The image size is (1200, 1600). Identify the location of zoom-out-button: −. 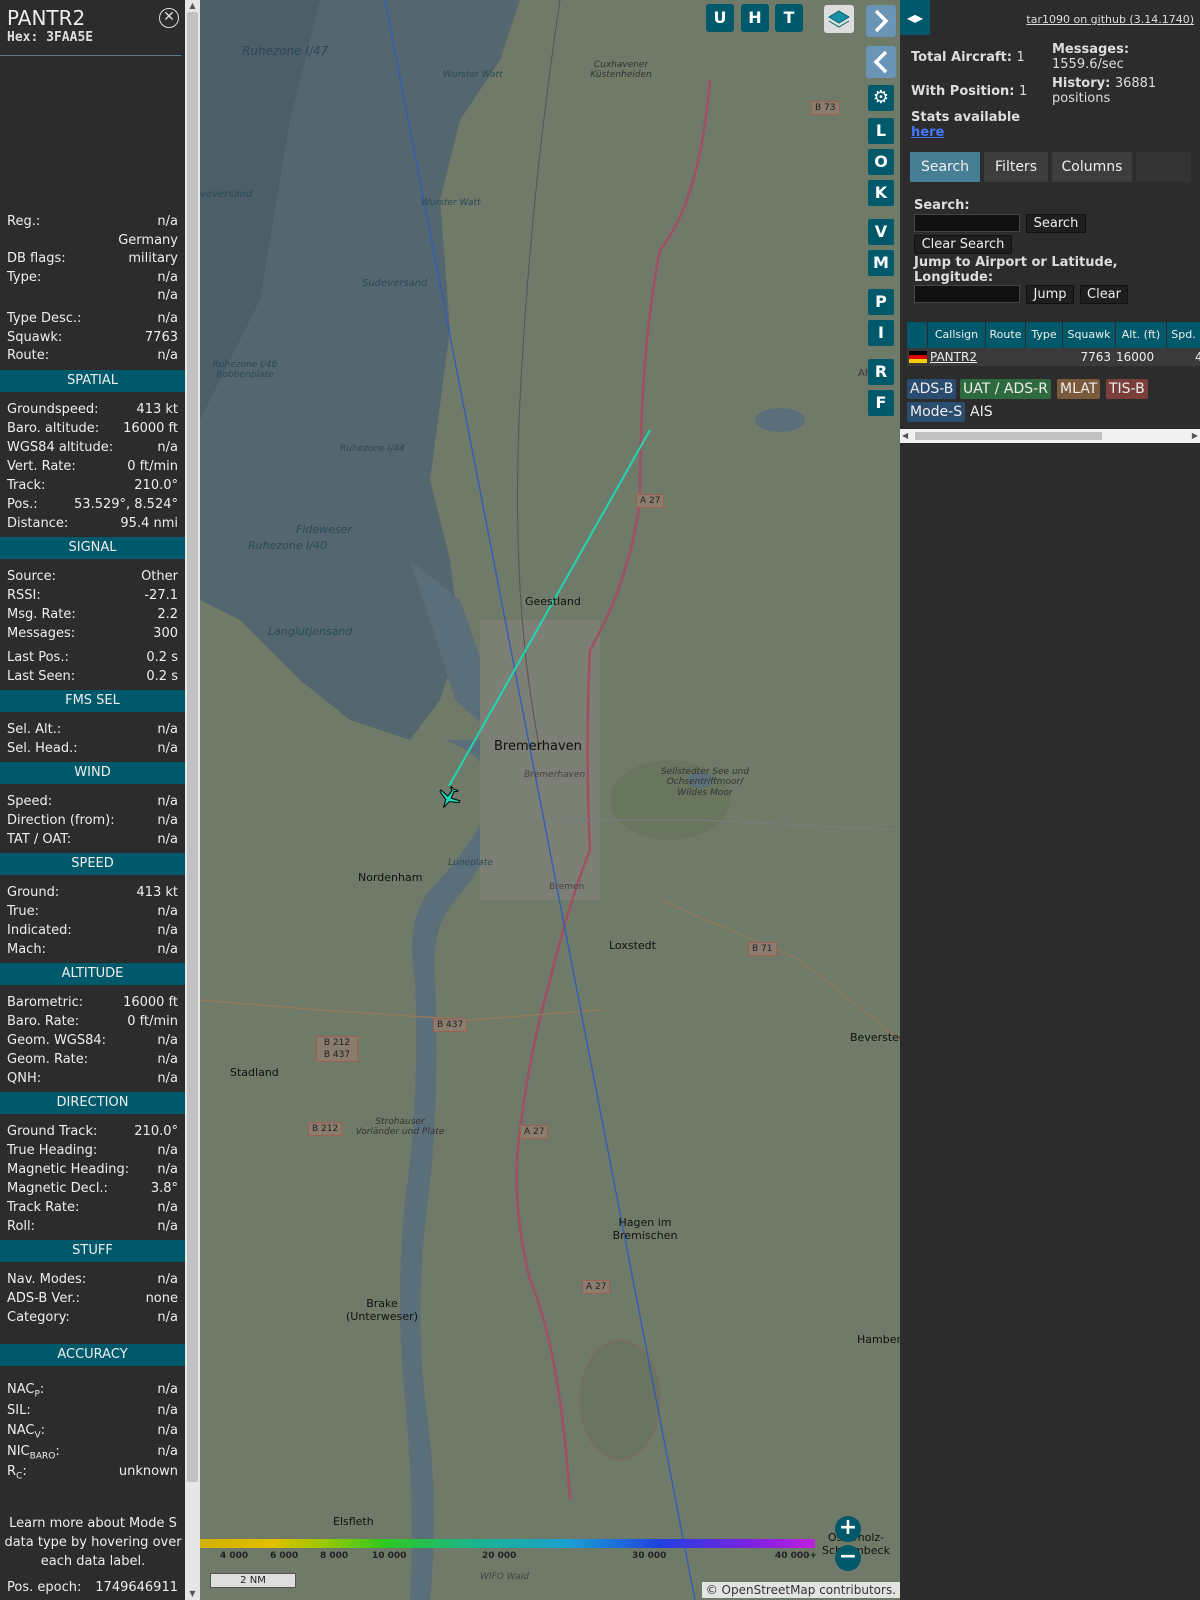
(848, 1558).